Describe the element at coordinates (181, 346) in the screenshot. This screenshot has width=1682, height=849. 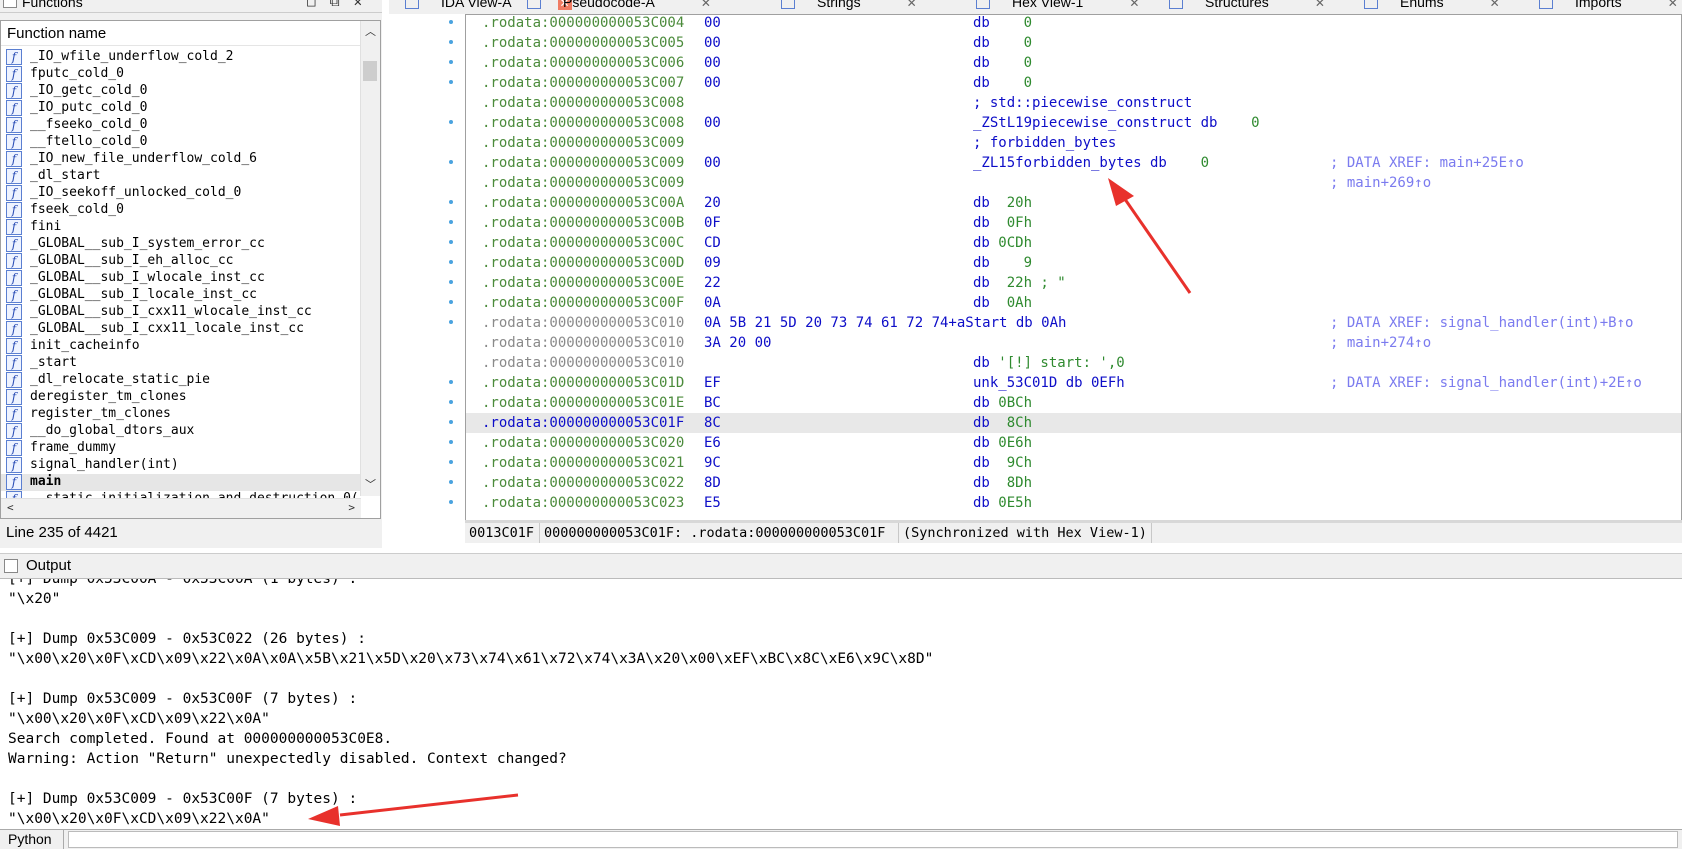
I see `function-list-item: f init_cacheinfo` at that location.